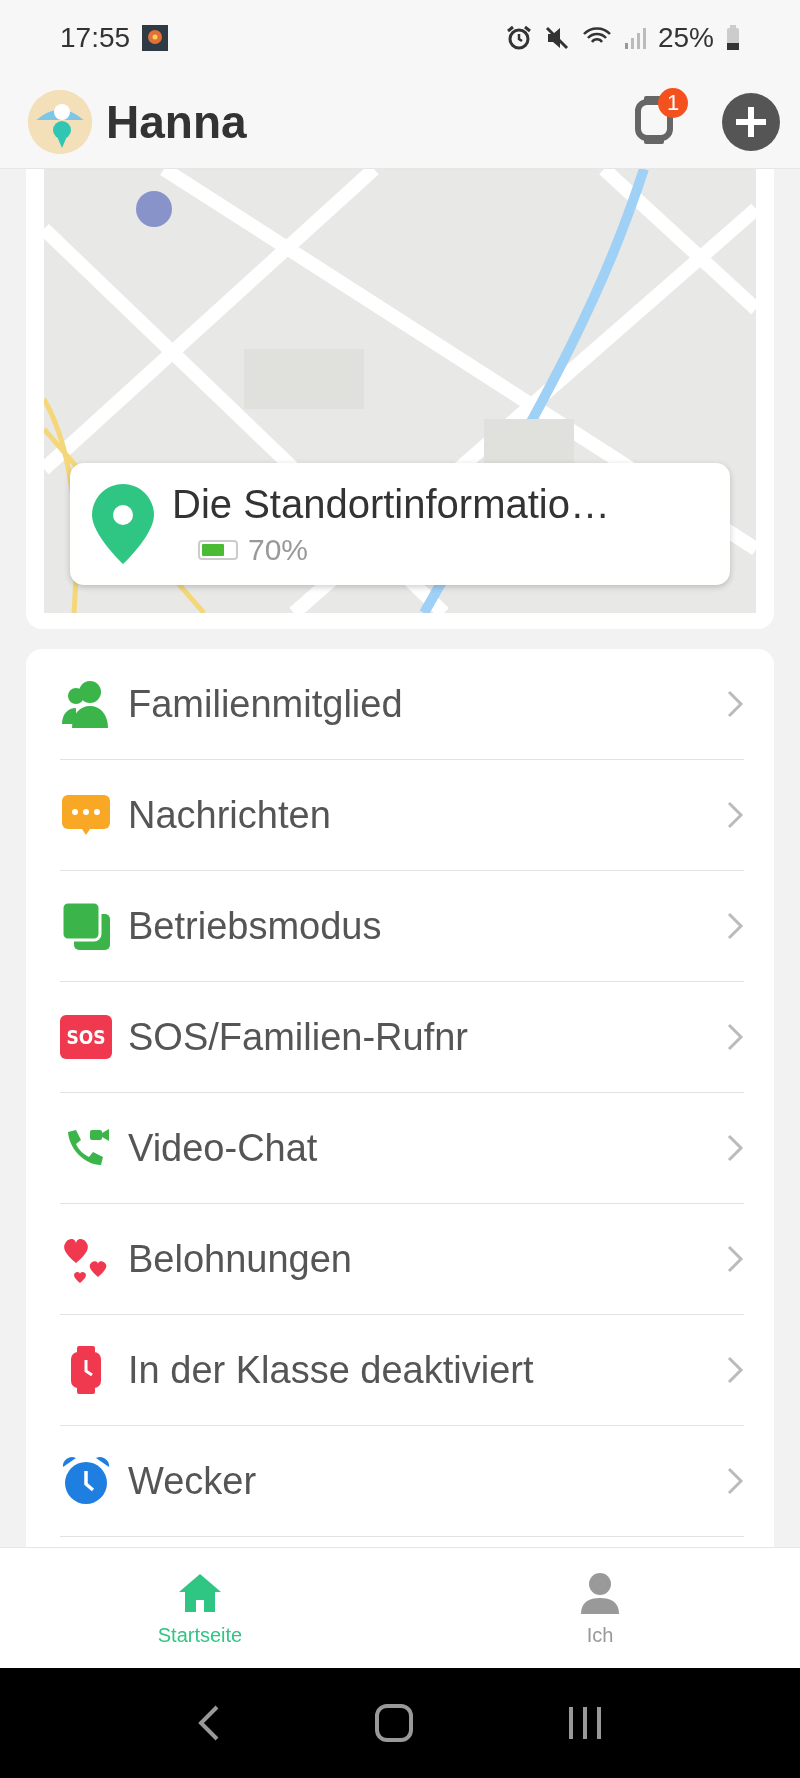 The height and width of the screenshot is (1778, 800). Describe the element at coordinates (733, 37) in the screenshot. I see `battery-icon` at that location.